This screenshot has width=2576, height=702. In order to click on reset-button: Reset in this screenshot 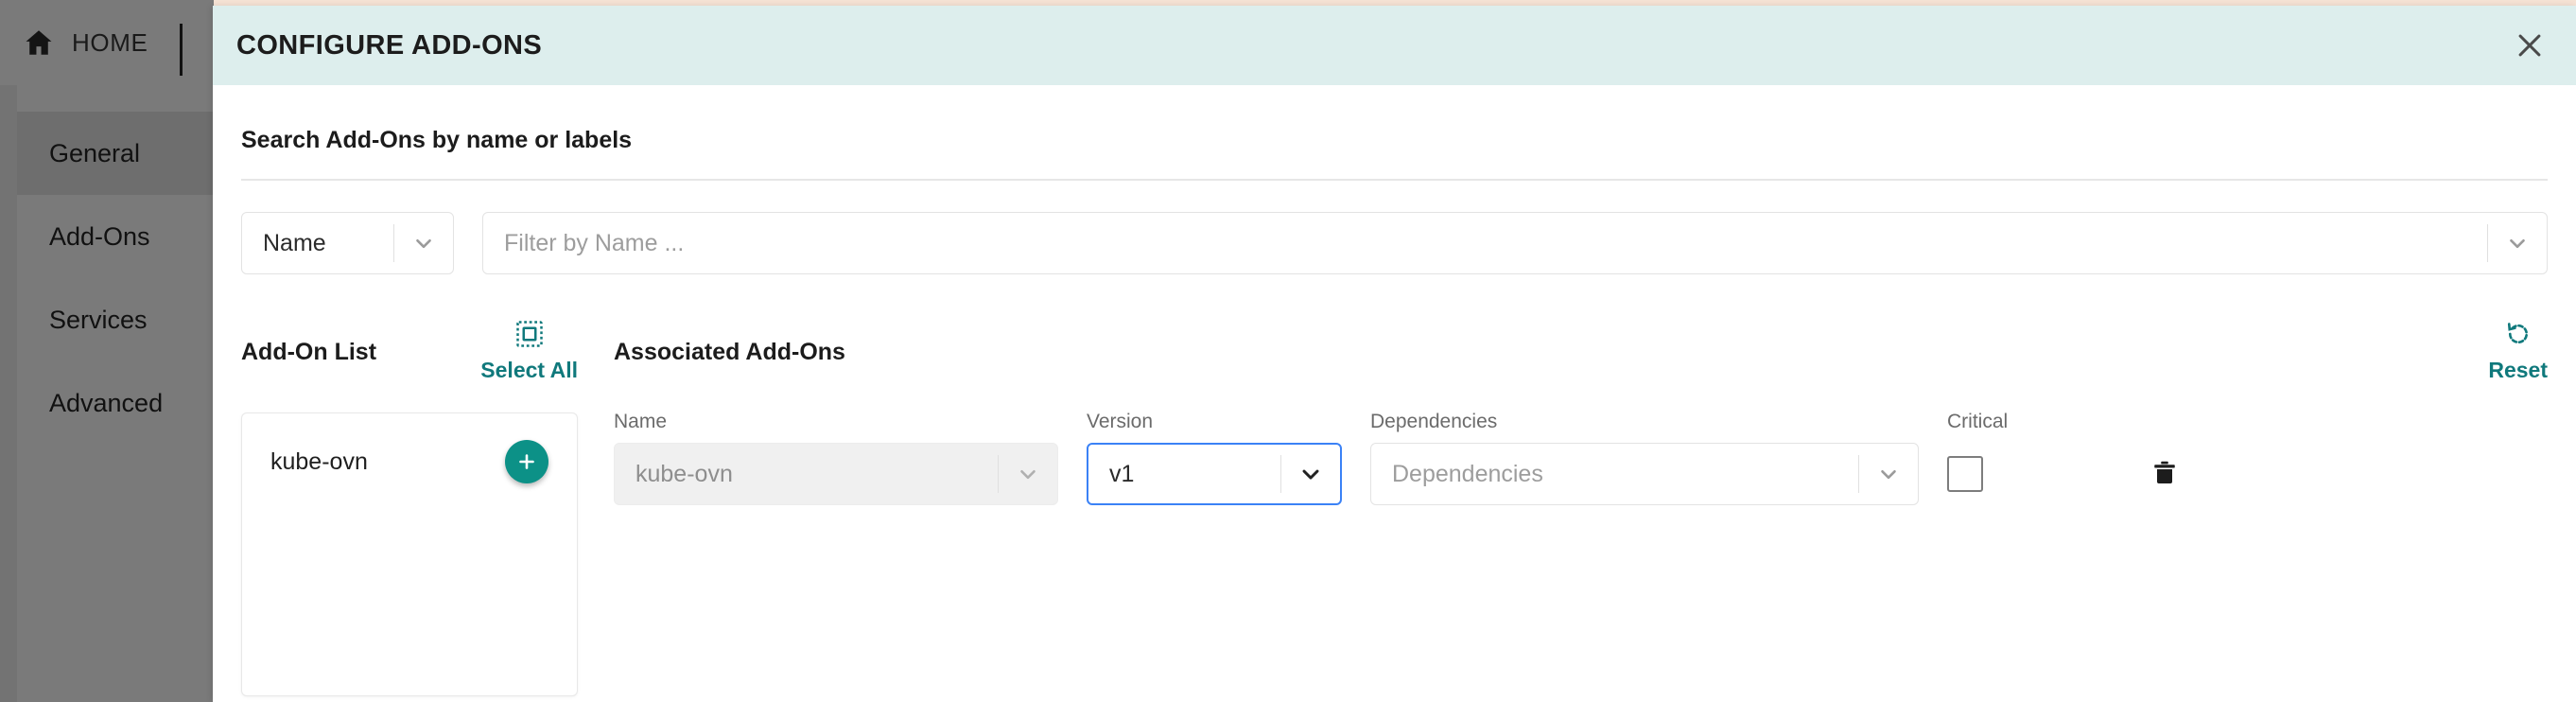, I will do `click(2518, 351)`.